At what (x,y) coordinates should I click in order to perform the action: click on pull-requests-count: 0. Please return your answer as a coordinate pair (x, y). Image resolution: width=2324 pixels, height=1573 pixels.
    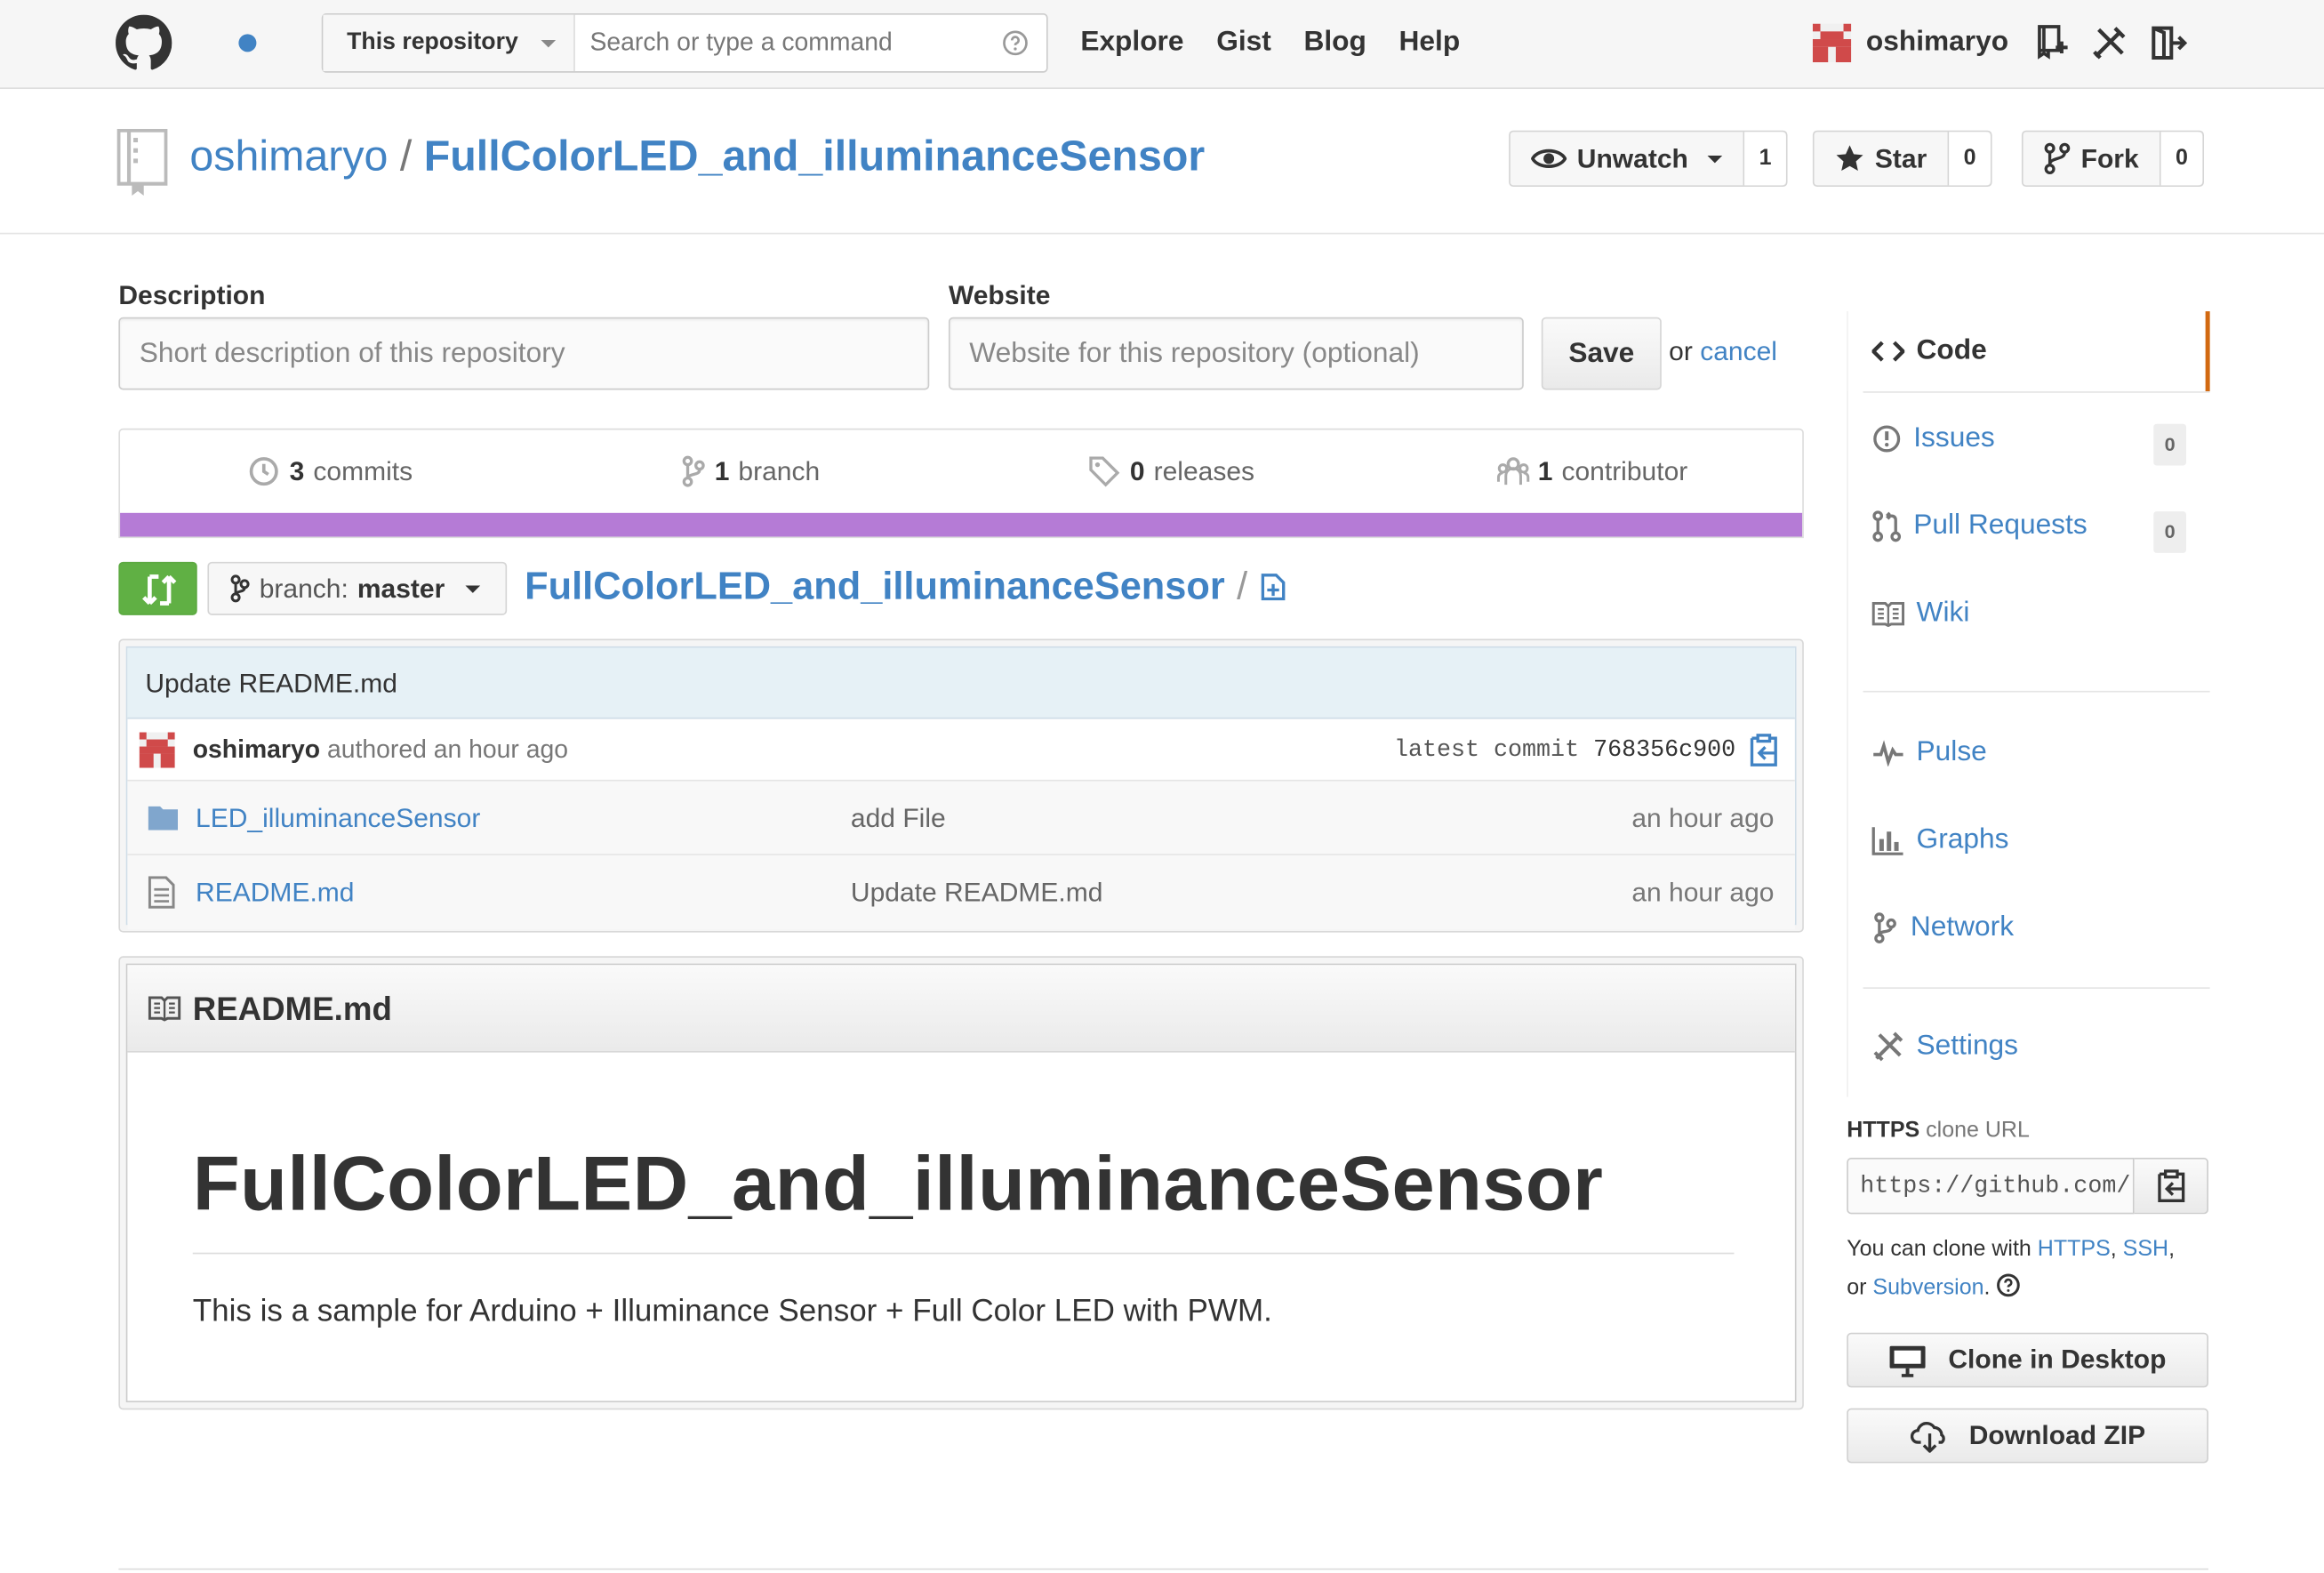
    Looking at the image, I should click on (2169, 532).